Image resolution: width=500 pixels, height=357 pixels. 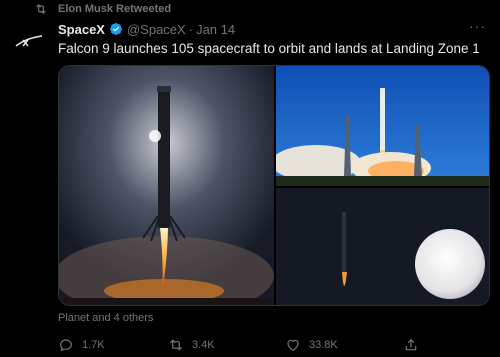 I want to click on tweet-header: SpaceX @SpaceX · Jan 14 ···, so click(x=272, y=28).